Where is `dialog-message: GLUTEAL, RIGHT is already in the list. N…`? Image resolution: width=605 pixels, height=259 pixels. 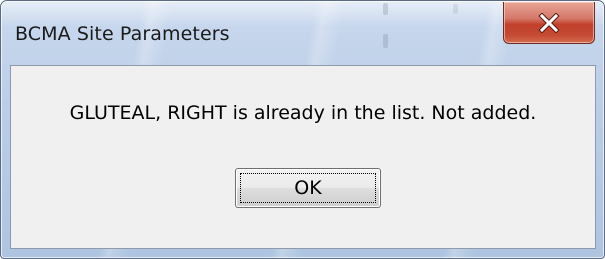
dialog-message: GLUTEAL, RIGHT is already in the list. N… is located at coordinates (303, 113).